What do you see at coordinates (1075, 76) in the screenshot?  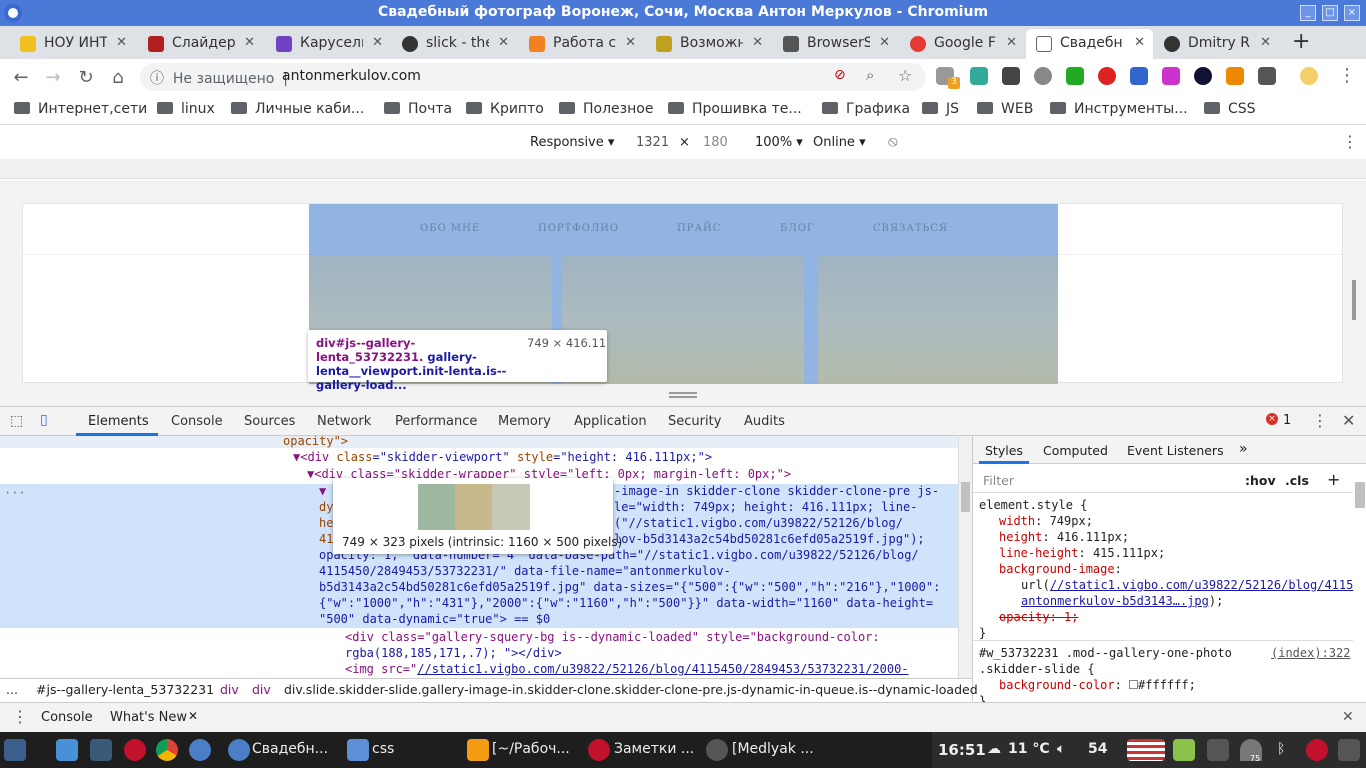 I see `download-arrow-icon` at bounding box center [1075, 76].